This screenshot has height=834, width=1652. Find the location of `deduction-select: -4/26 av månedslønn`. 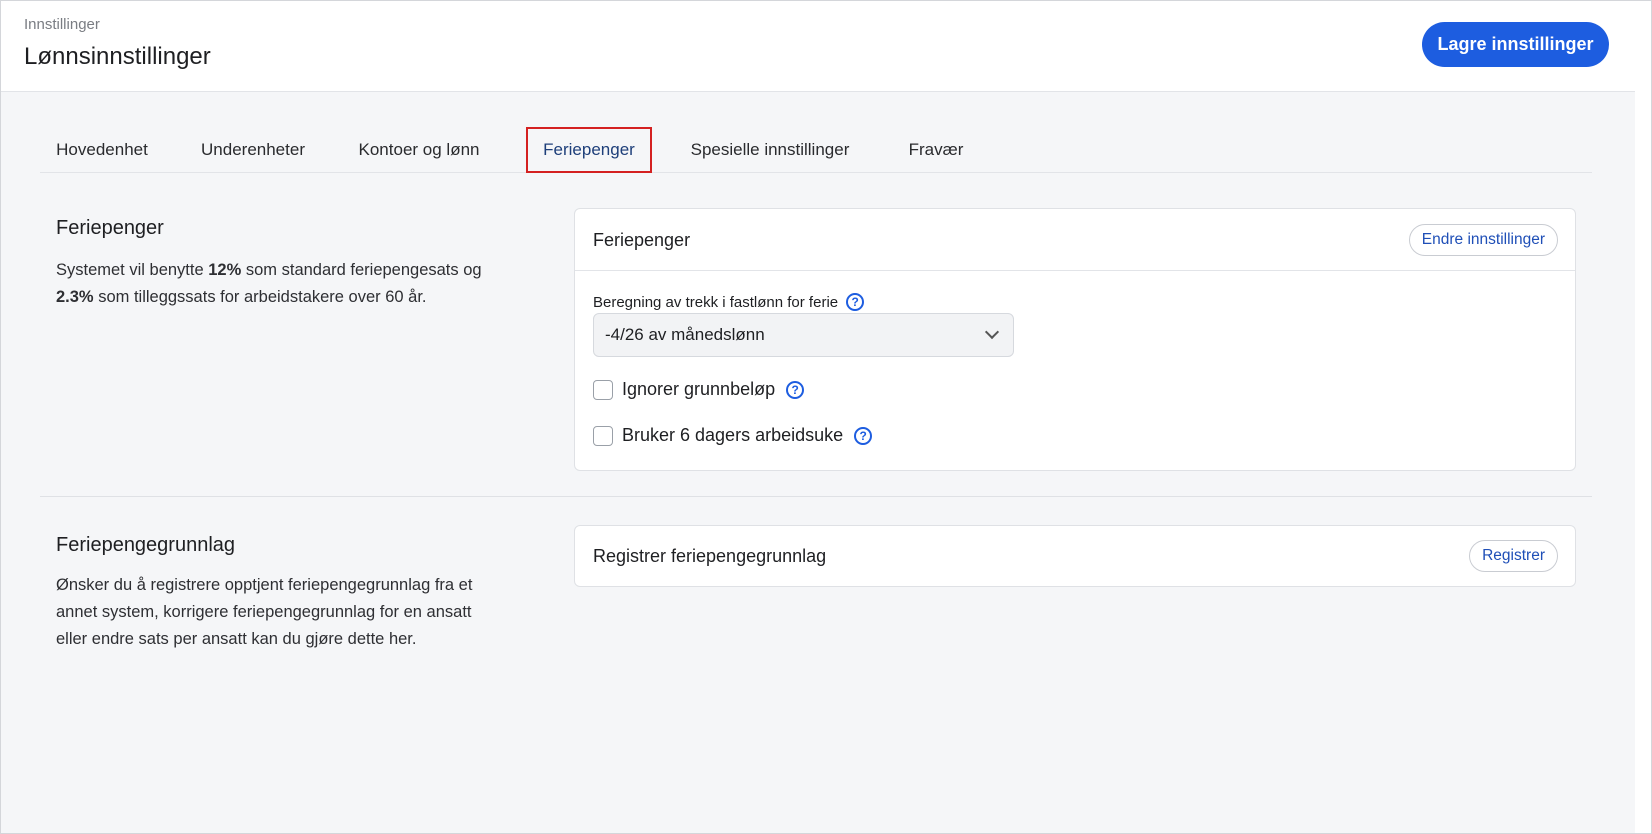

deduction-select: -4/26 av månedslønn is located at coordinates (803, 335).